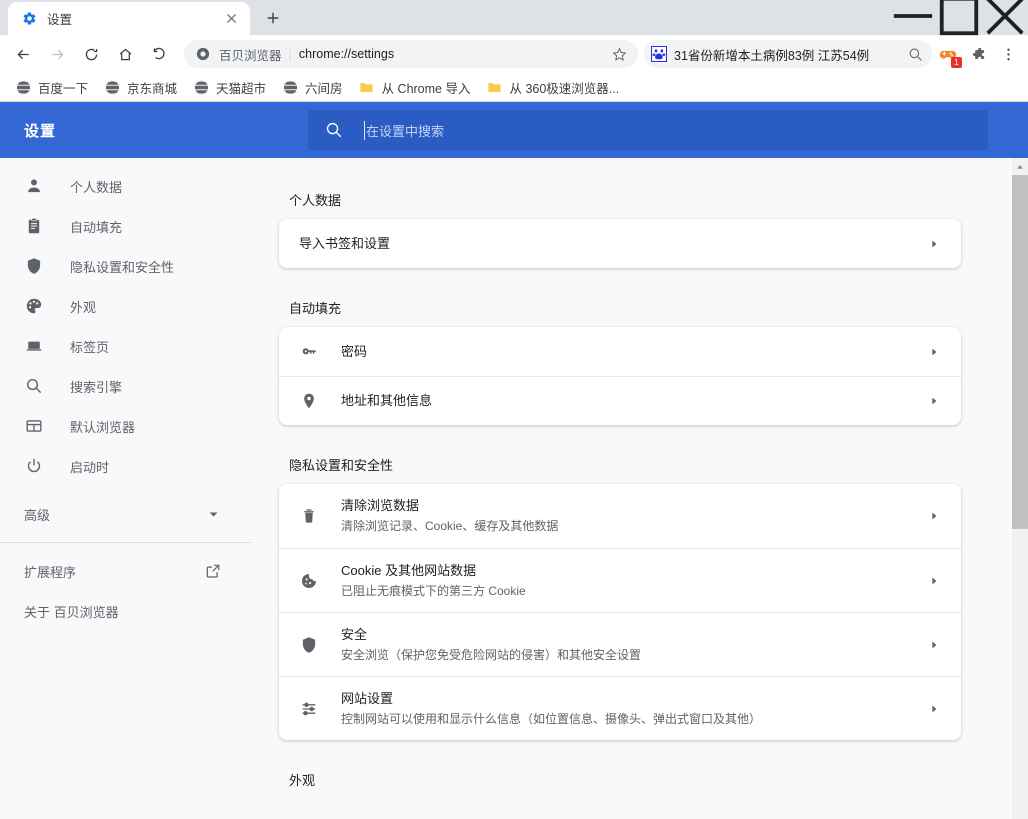  I want to click on vertical-scrollbar, so click(1020, 488).